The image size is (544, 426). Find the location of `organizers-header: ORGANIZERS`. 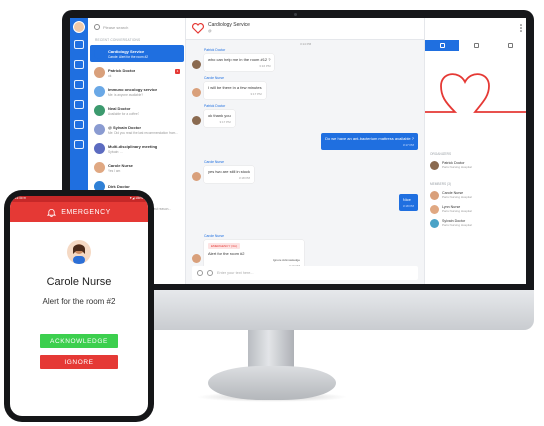

organizers-header: ORGANIZERS is located at coordinates (441, 154).